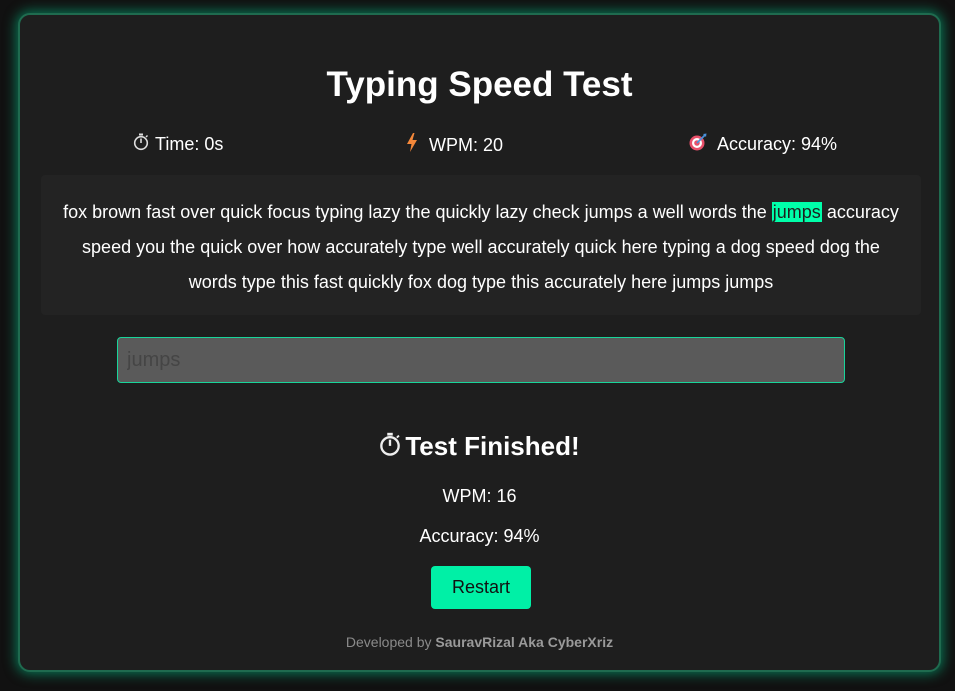 Image resolution: width=955 pixels, height=691 pixels. I want to click on accuracy-value: Accuracy: 94%, so click(777, 144).